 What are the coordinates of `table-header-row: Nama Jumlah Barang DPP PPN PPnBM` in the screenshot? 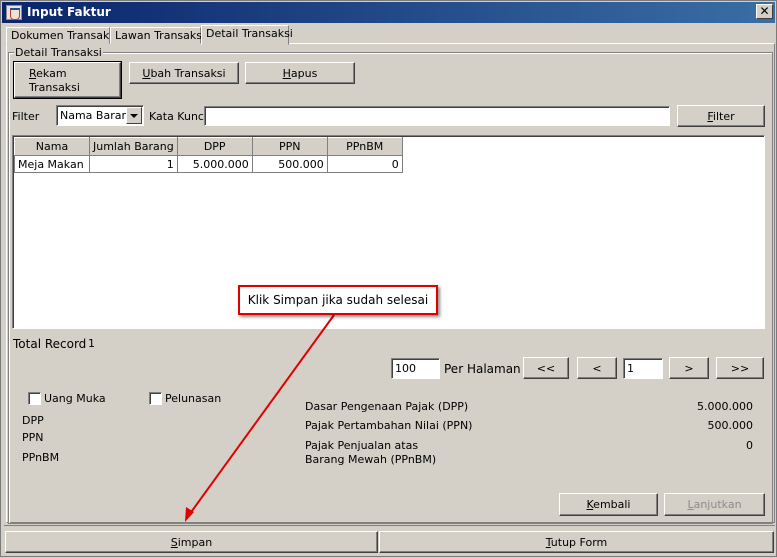 It's located at (208, 146).